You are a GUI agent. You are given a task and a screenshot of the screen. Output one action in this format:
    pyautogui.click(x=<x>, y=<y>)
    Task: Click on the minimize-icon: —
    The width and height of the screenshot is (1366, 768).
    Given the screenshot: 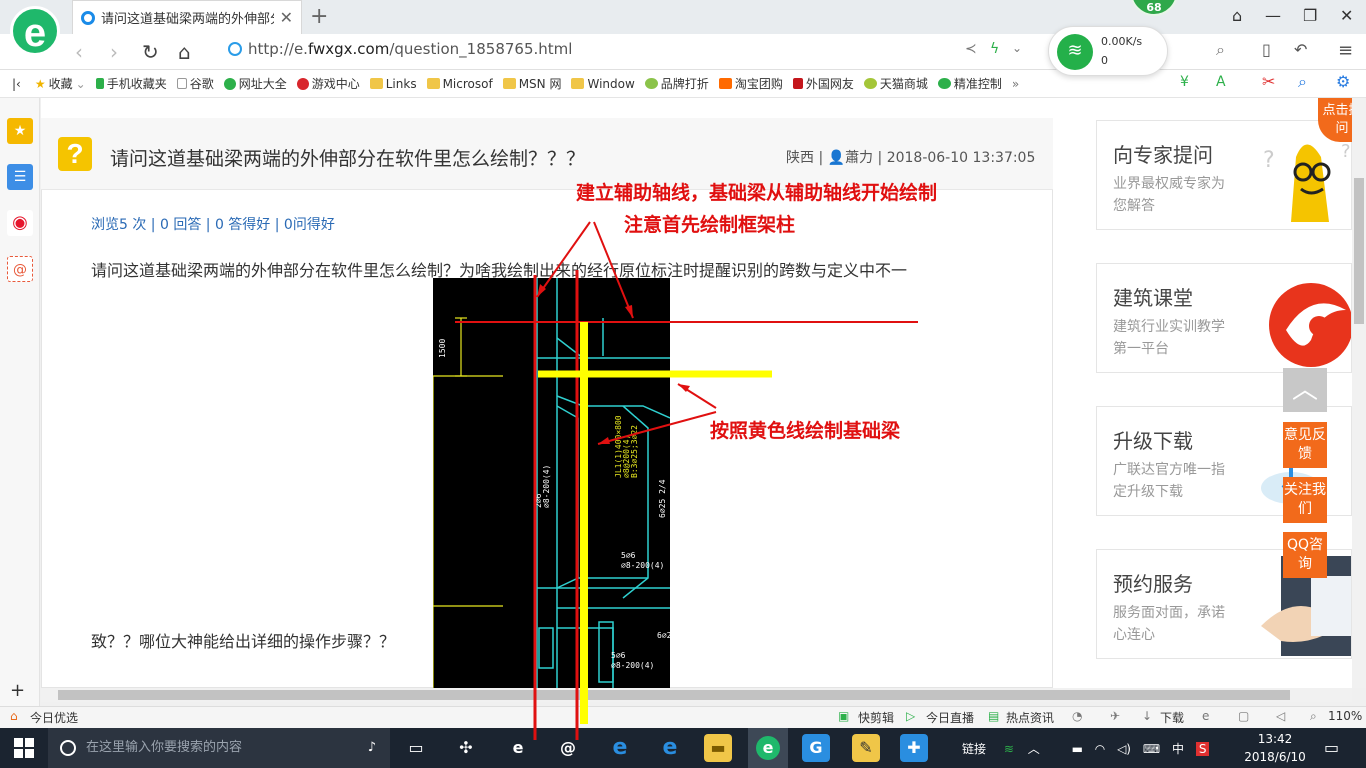 What is the action you would take?
    pyautogui.click(x=1273, y=15)
    